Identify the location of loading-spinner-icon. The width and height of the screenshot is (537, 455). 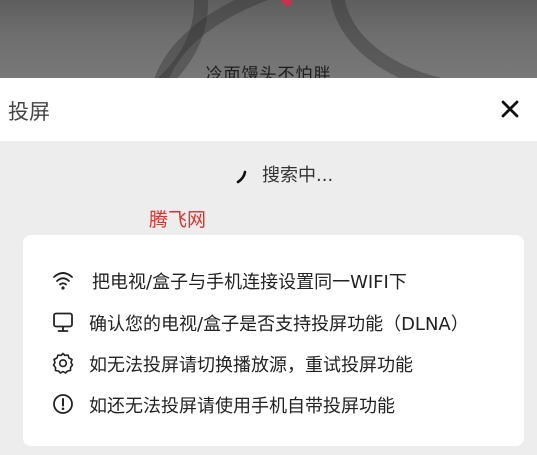
(242, 174).